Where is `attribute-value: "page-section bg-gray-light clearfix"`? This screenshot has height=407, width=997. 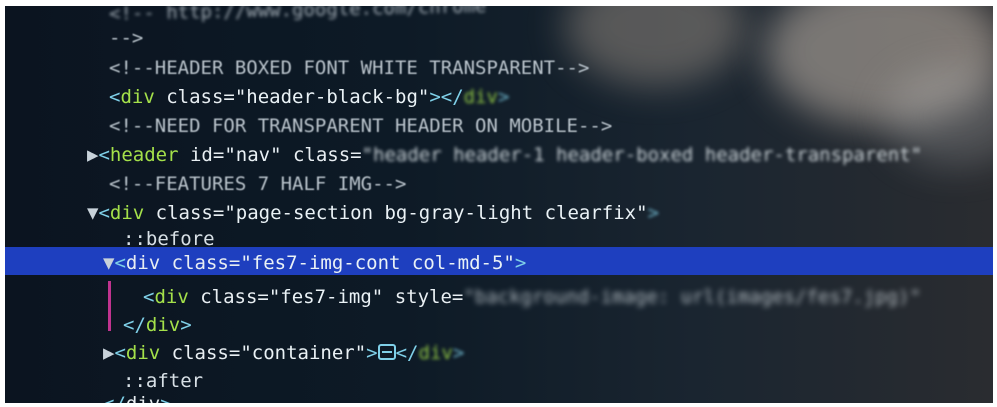
attribute-value: "page-section bg-gray-light clearfix" is located at coordinates (436, 213).